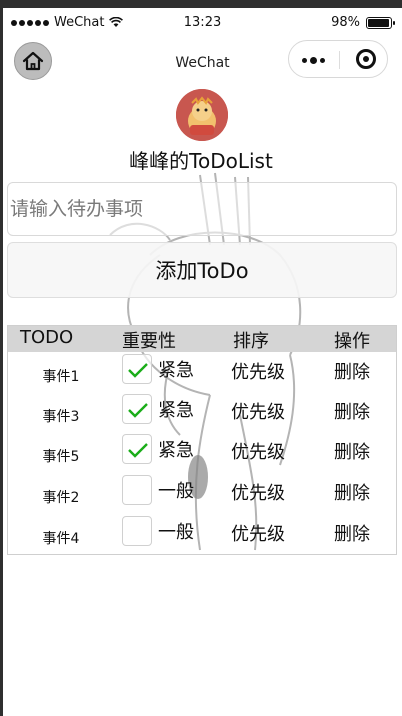 The height and width of the screenshot is (716, 402). Describe the element at coordinates (202, 536) in the screenshot. I see `table-row: 事件4 一般 优先级 删除` at that location.